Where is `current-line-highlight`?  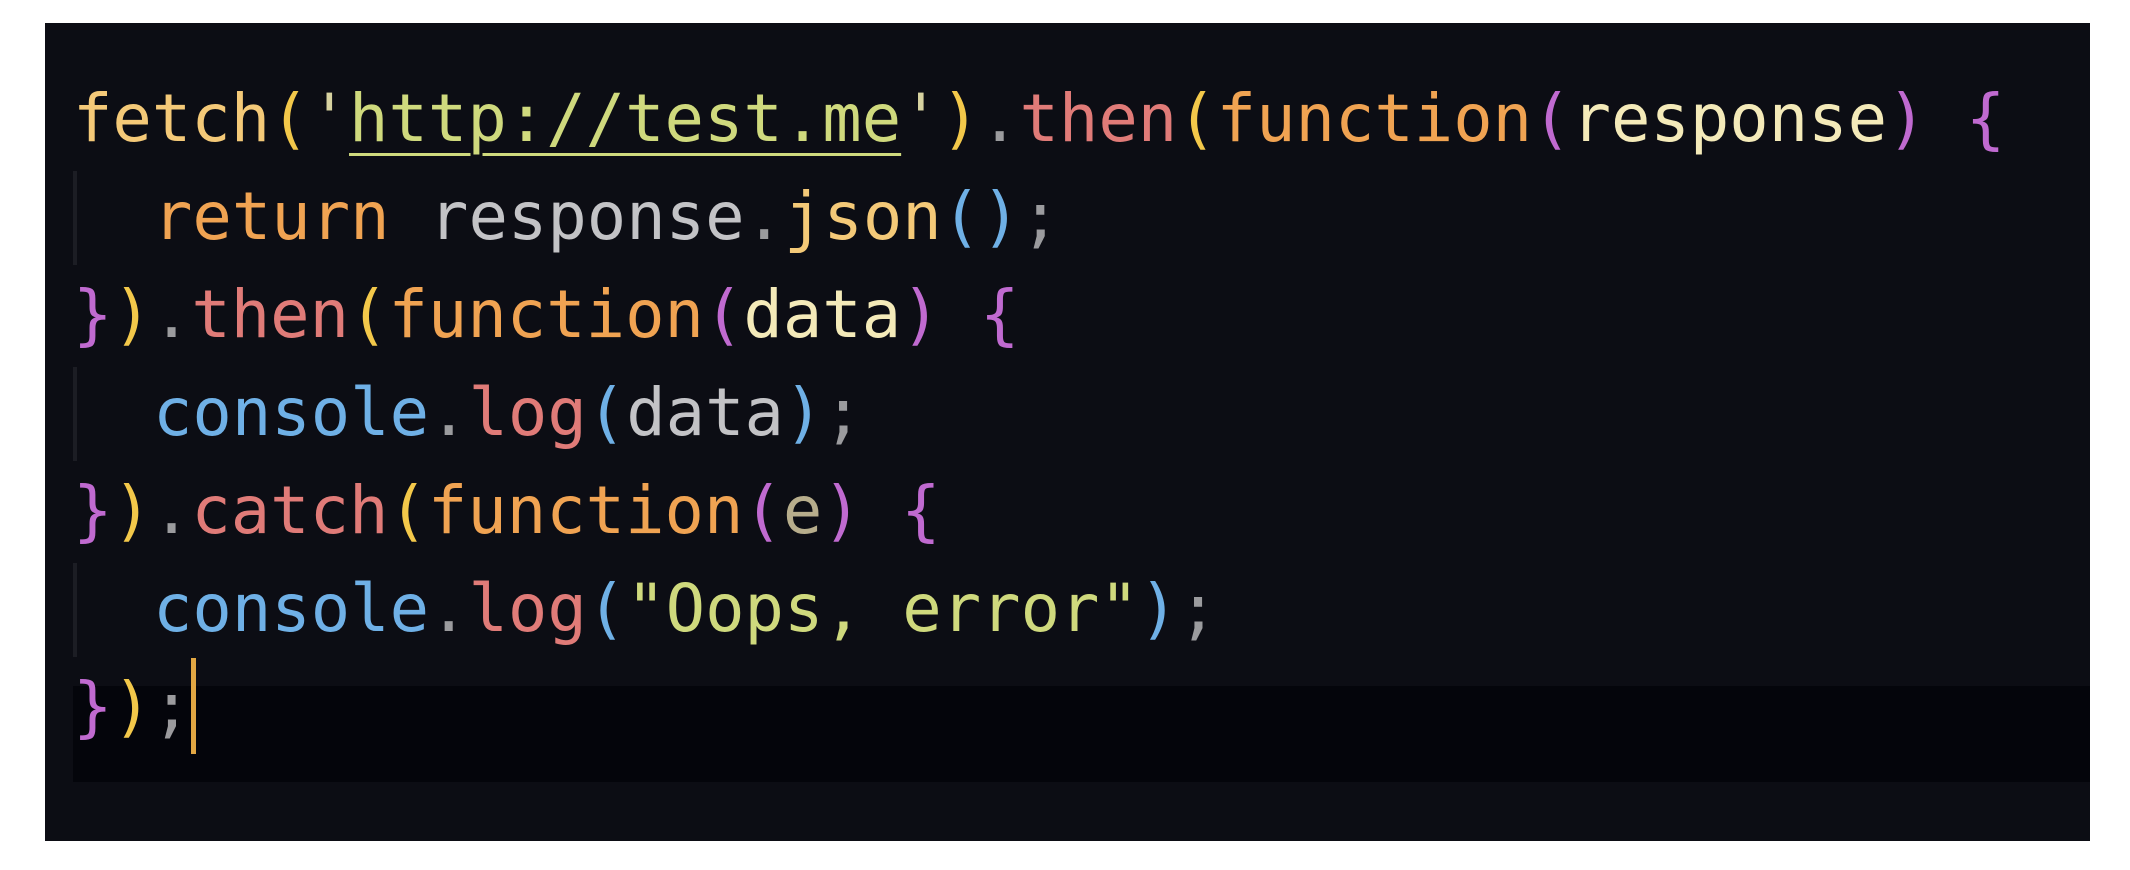
current-line-highlight is located at coordinates (1081, 734).